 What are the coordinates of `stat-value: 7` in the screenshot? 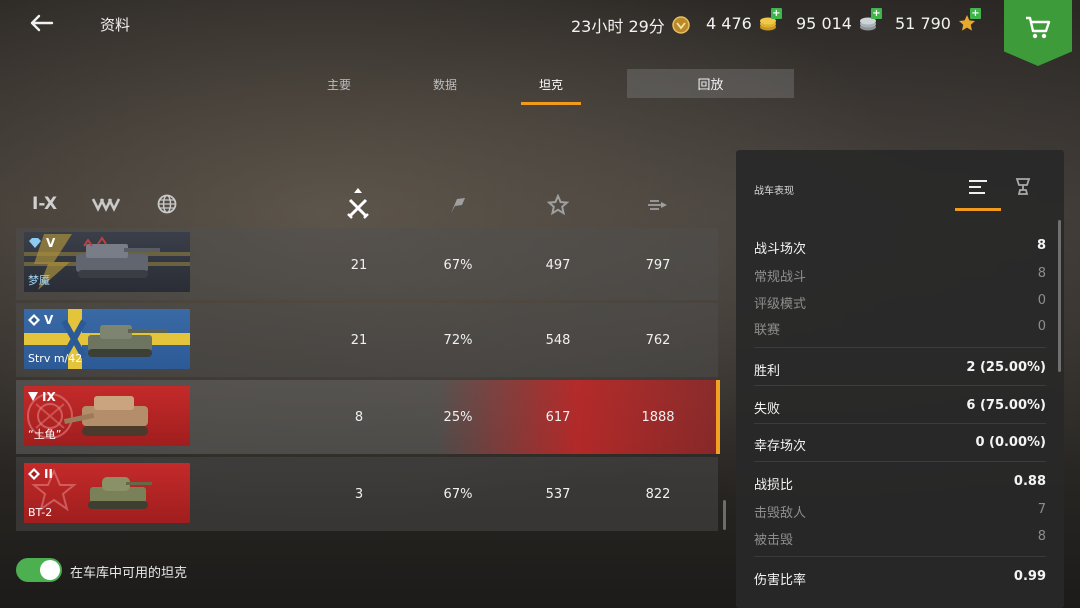 It's located at (1041, 509).